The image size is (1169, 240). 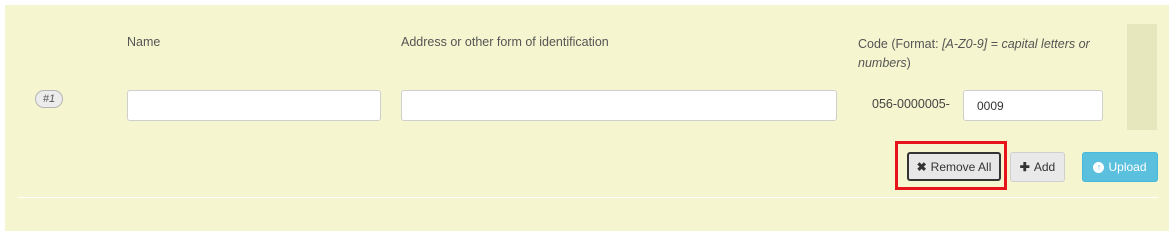 What do you see at coordinates (254, 105) in the screenshot?
I see `name-input` at bounding box center [254, 105].